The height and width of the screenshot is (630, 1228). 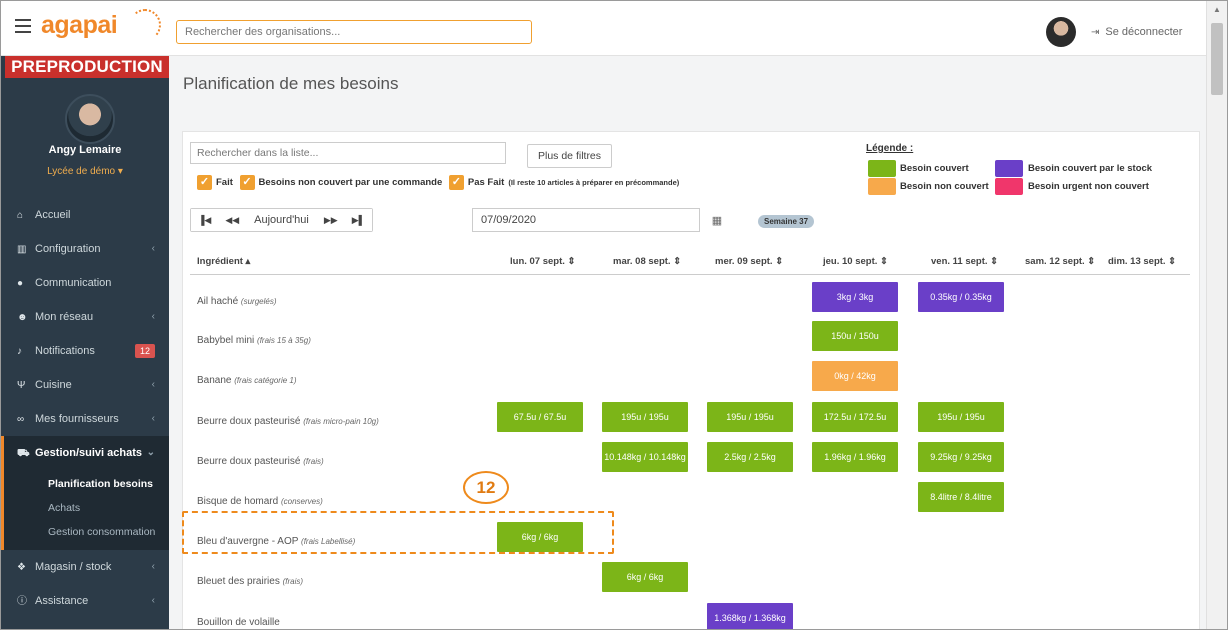 I want to click on filter-non-couvert-checkbox: ✓, so click(x=247, y=182).